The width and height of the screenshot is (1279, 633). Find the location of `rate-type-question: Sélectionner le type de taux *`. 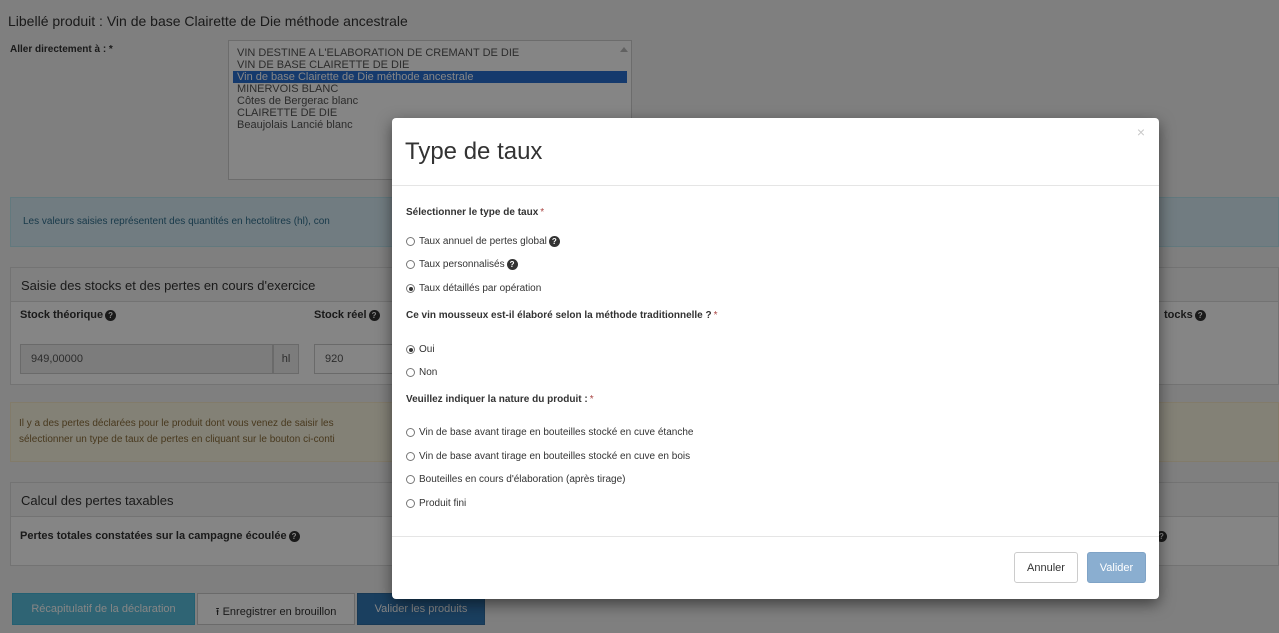

rate-type-question: Sélectionner le type de taux * is located at coordinates (475, 212).